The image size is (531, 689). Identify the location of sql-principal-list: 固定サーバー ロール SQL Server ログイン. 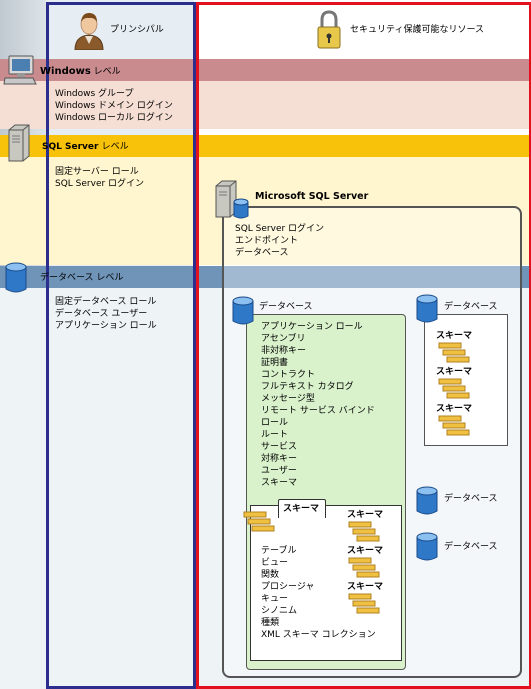
(99, 178).